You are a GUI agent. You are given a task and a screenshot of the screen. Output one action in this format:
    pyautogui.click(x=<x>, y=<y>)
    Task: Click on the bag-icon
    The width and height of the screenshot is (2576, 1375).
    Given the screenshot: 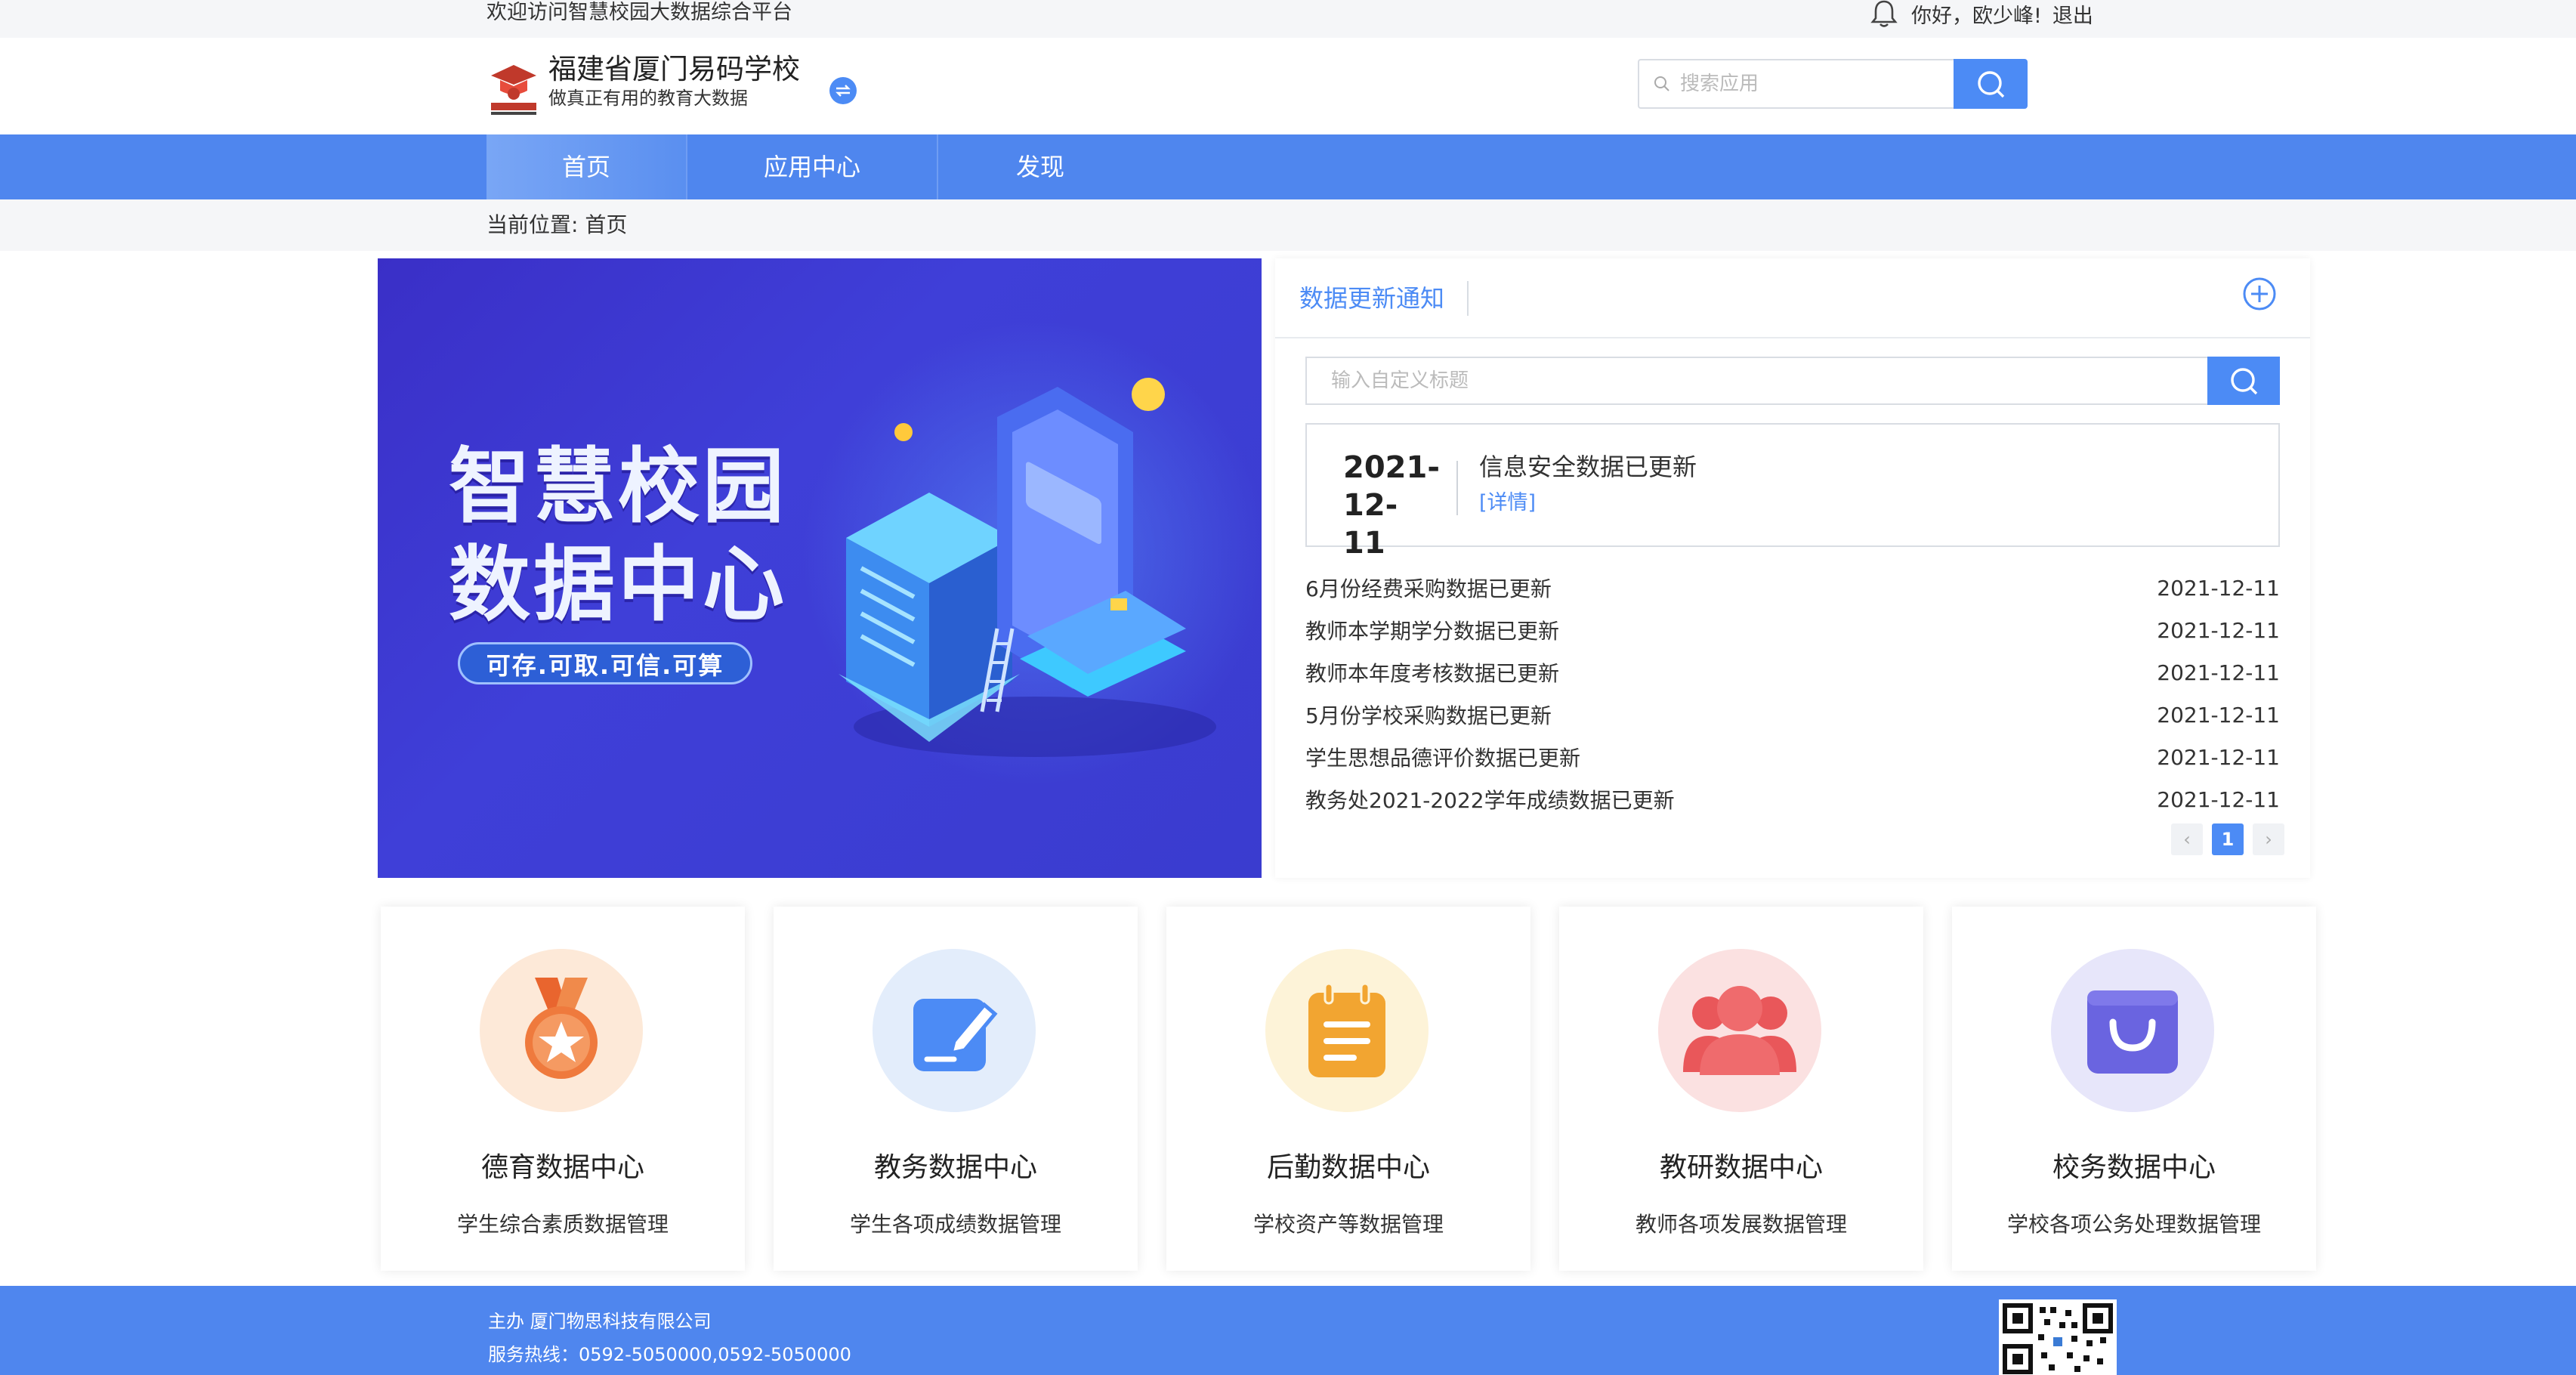 What is the action you would take?
    pyautogui.click(x=2132, y=1032)
    